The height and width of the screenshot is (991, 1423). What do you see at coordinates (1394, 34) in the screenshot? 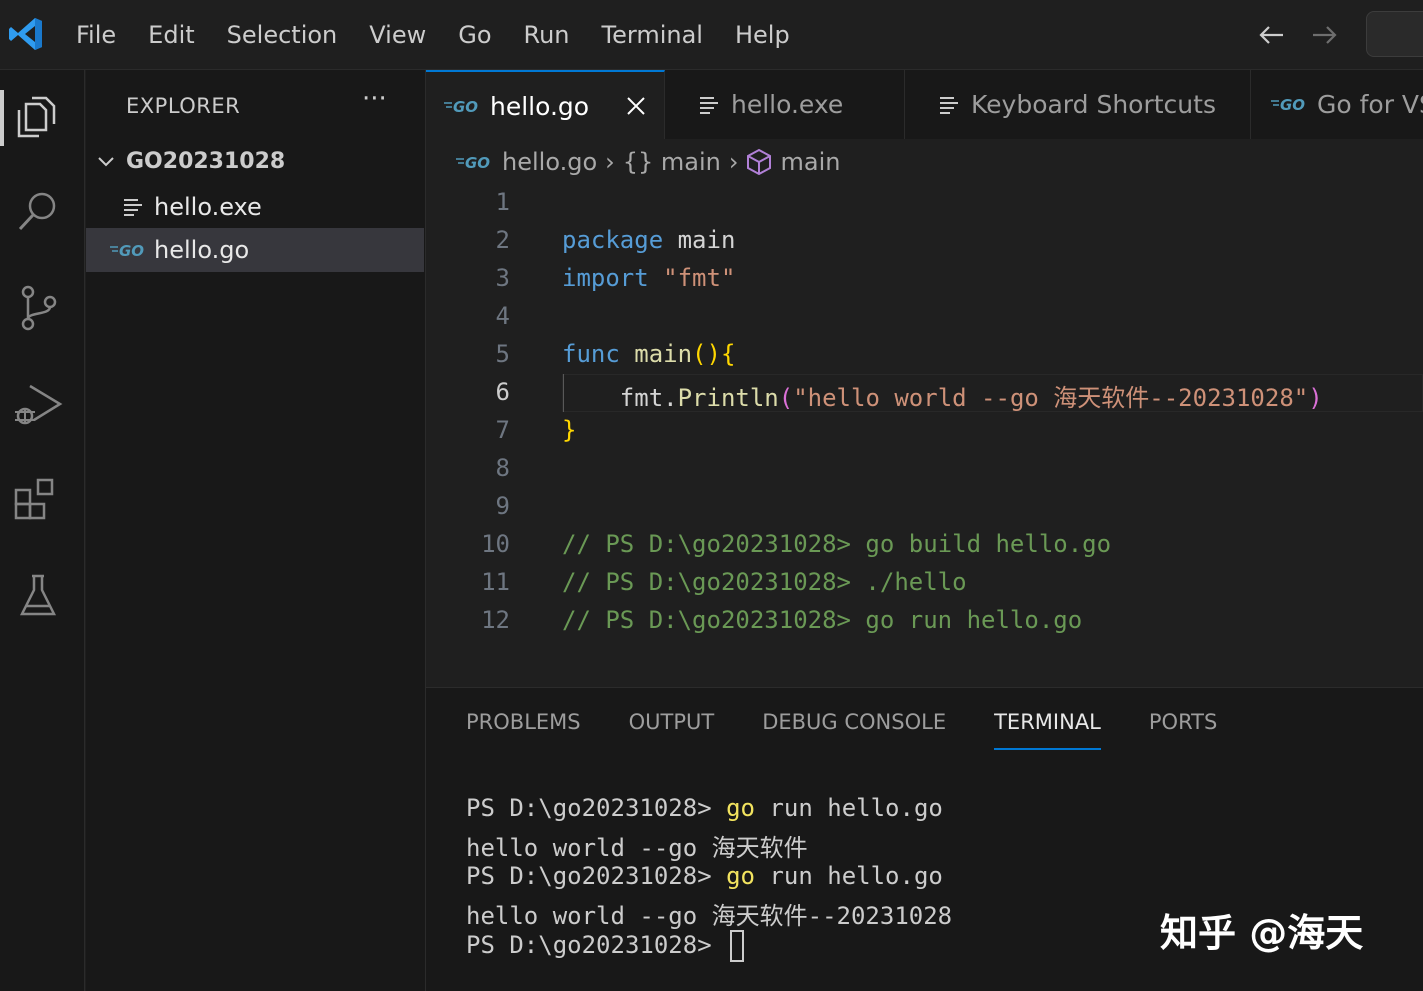
I see `command-center` at bounding box center [1394, 34].